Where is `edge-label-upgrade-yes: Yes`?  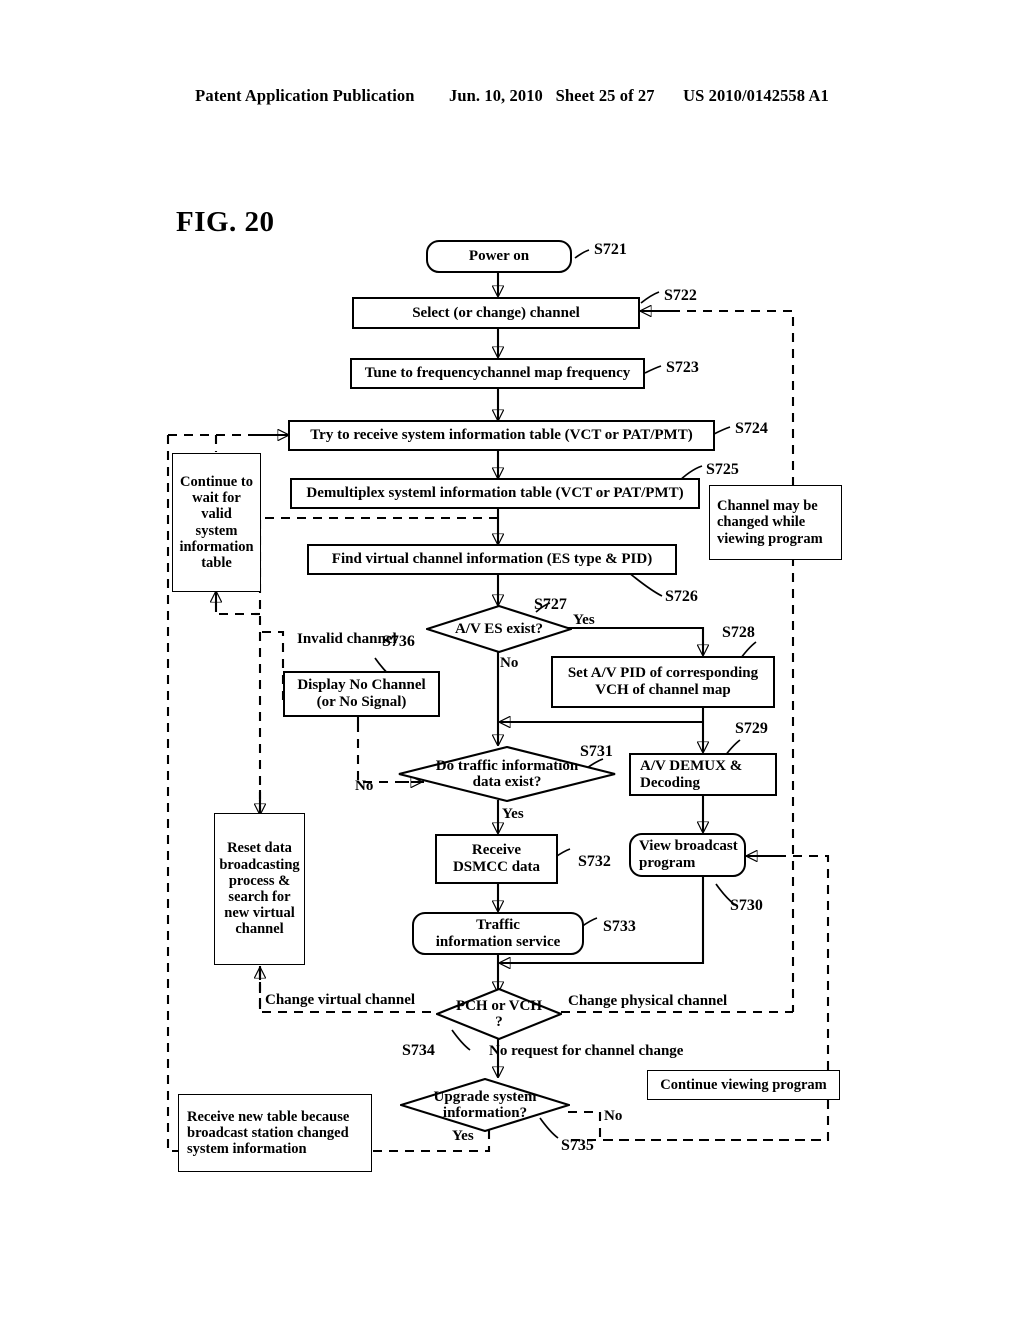 edge-label-upgrade-yes: Yes is located at coordinates (463, 1136).